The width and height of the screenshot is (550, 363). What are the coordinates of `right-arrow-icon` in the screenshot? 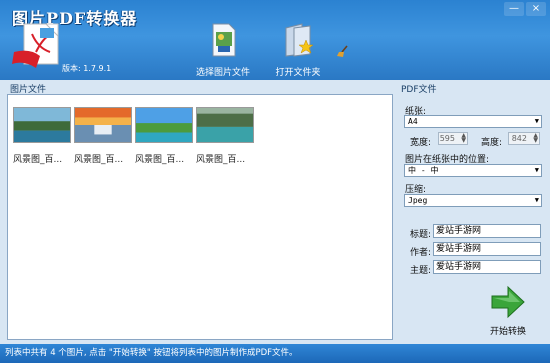 It's located at (508, 302).